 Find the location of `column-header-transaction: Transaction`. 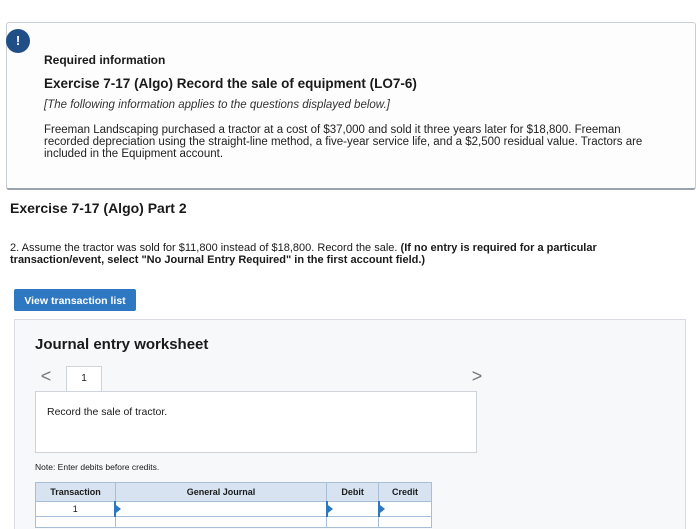

column-header-transaction: Transaction is located at coordinates (75, 492).